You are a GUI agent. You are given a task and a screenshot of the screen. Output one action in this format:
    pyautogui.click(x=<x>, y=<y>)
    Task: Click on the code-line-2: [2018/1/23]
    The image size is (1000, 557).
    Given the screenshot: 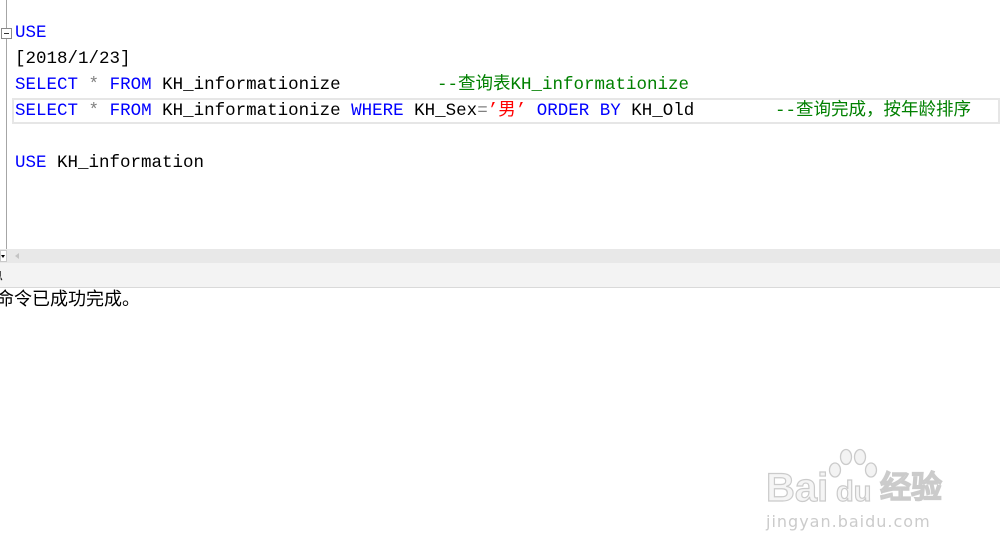 What is the action you would take?
    pyautogui.click(x=507, y=59)
    